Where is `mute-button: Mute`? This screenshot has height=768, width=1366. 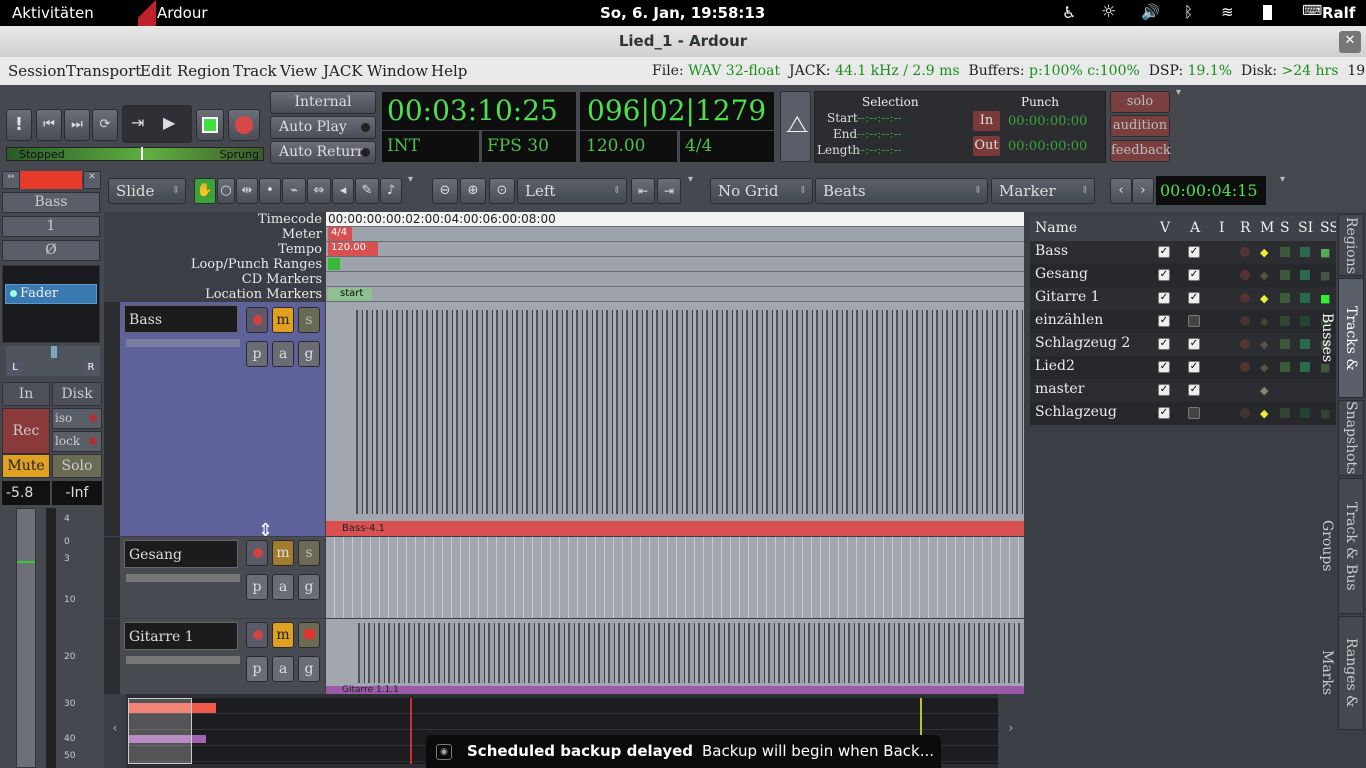 mute-button: Mute is located at coordinates (26, 466).